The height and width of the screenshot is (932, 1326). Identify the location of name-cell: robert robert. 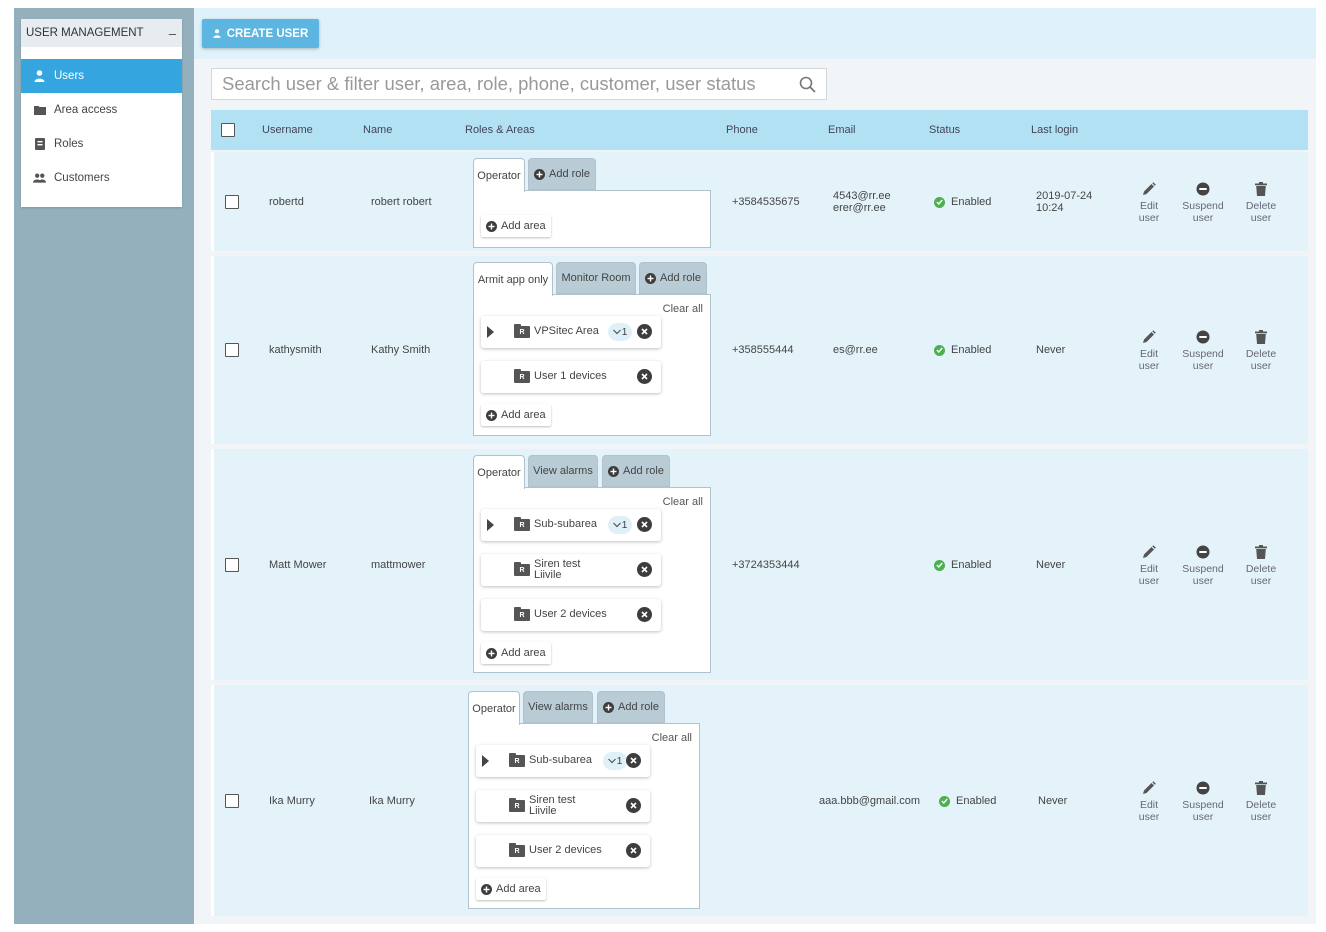
(401, 202).